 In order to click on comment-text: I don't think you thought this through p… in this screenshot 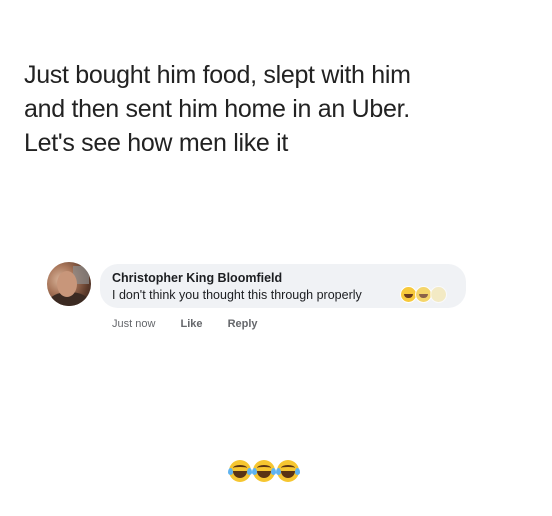, I will do `click(237, 295)`.